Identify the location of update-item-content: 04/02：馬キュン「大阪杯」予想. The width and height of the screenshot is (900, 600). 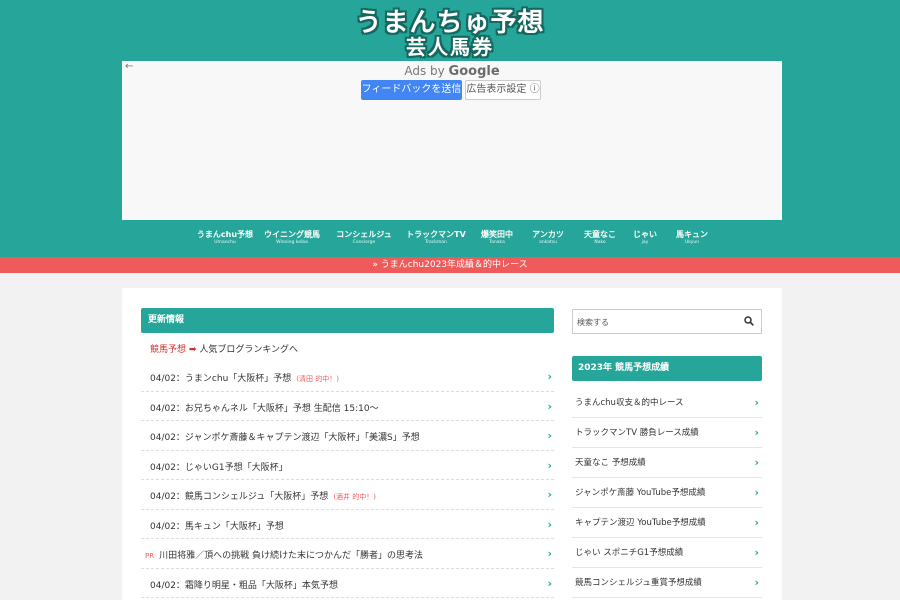
(217, 525).